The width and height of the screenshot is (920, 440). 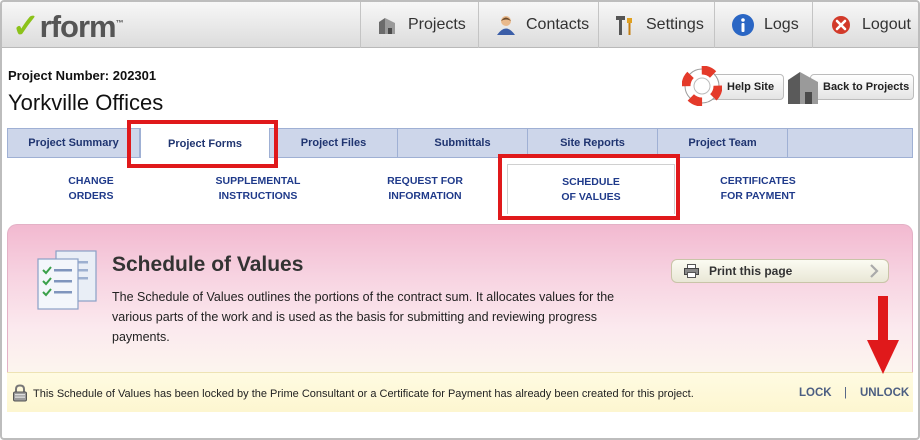 What do you see at coordinates (841, 25) in the screenshot?
I see `close-circle-icon` at bounding box center [841, 25].